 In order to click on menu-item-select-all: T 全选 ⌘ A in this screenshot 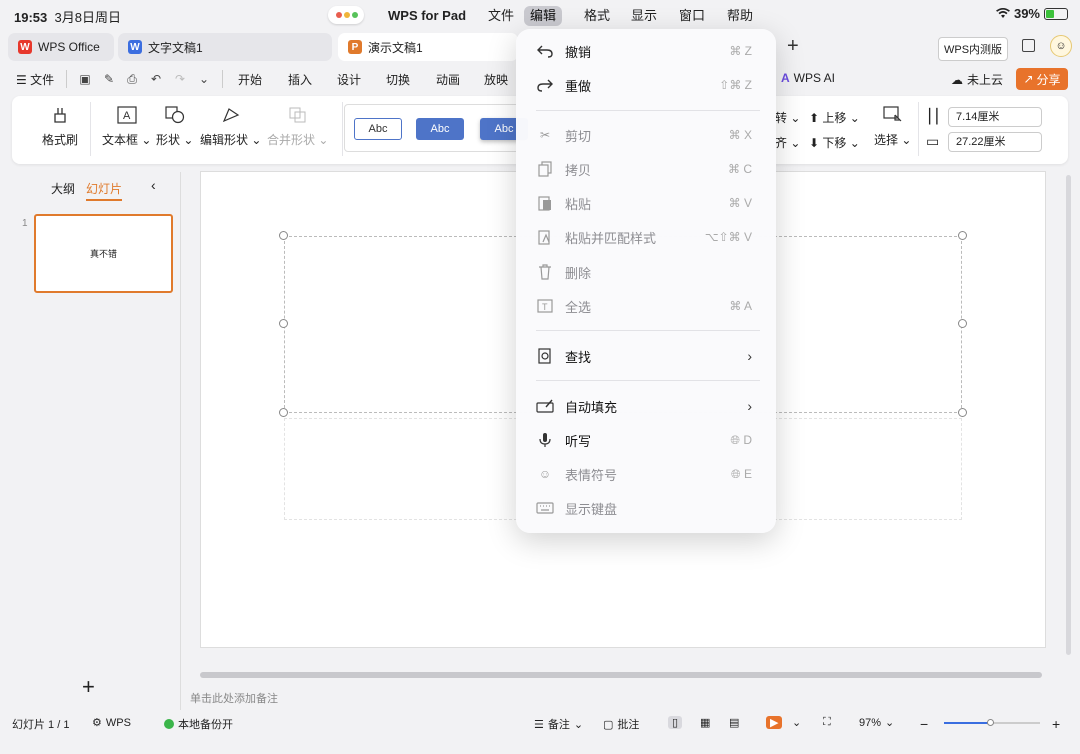, I will do `click(646, 306)`.